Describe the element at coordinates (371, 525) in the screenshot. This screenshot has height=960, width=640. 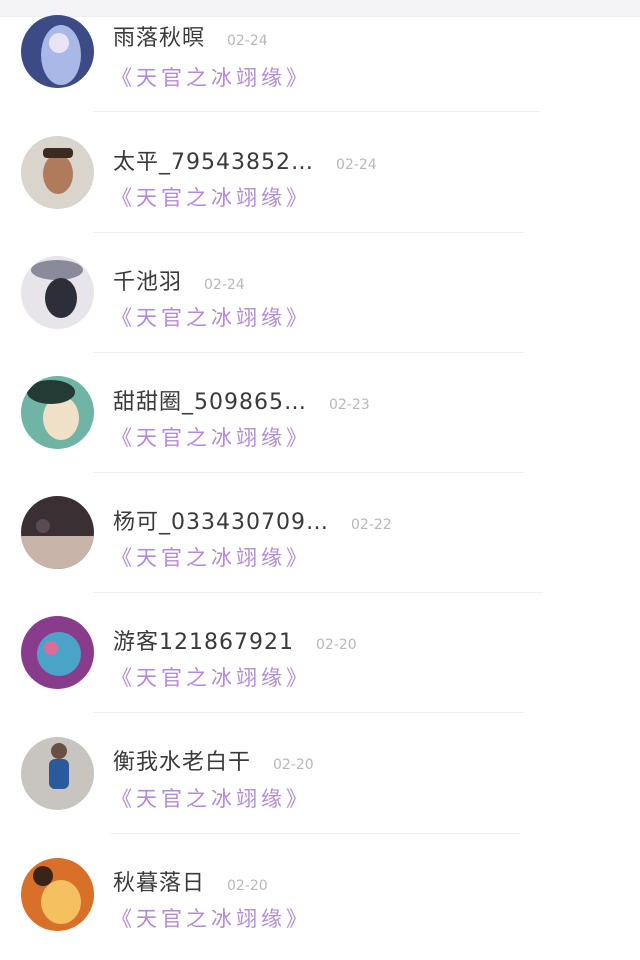
I see `comment-date: 02-22` at that location.